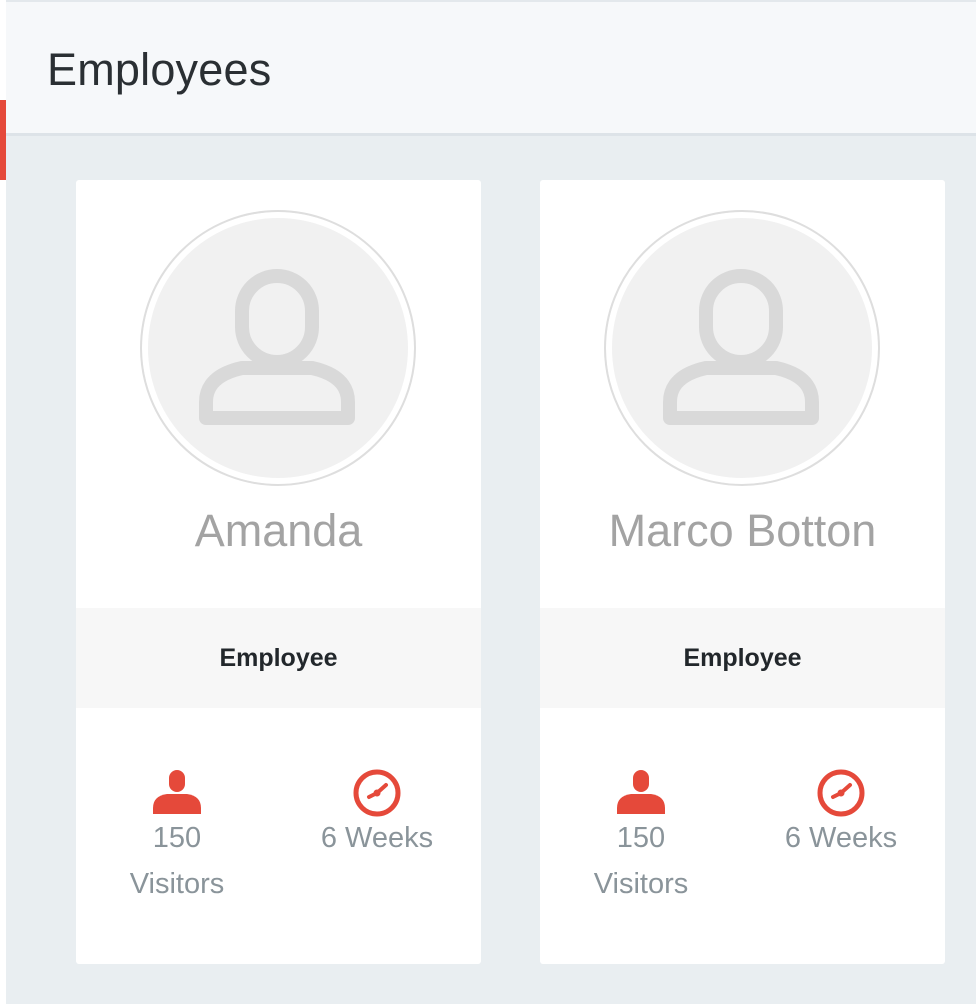 Image resolution: width=976 pixels, height=1004 pixels. Describe the element at coordinates (491, 68) in the screenshot. I see `page-header: Employees` at that location.